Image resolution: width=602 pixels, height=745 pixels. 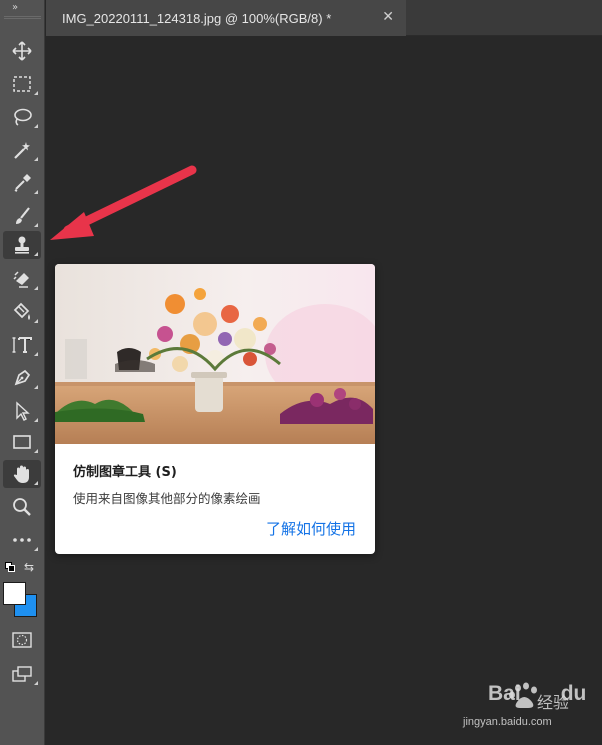 I want to click on rectangle-icon, so click(x=22, y=442).